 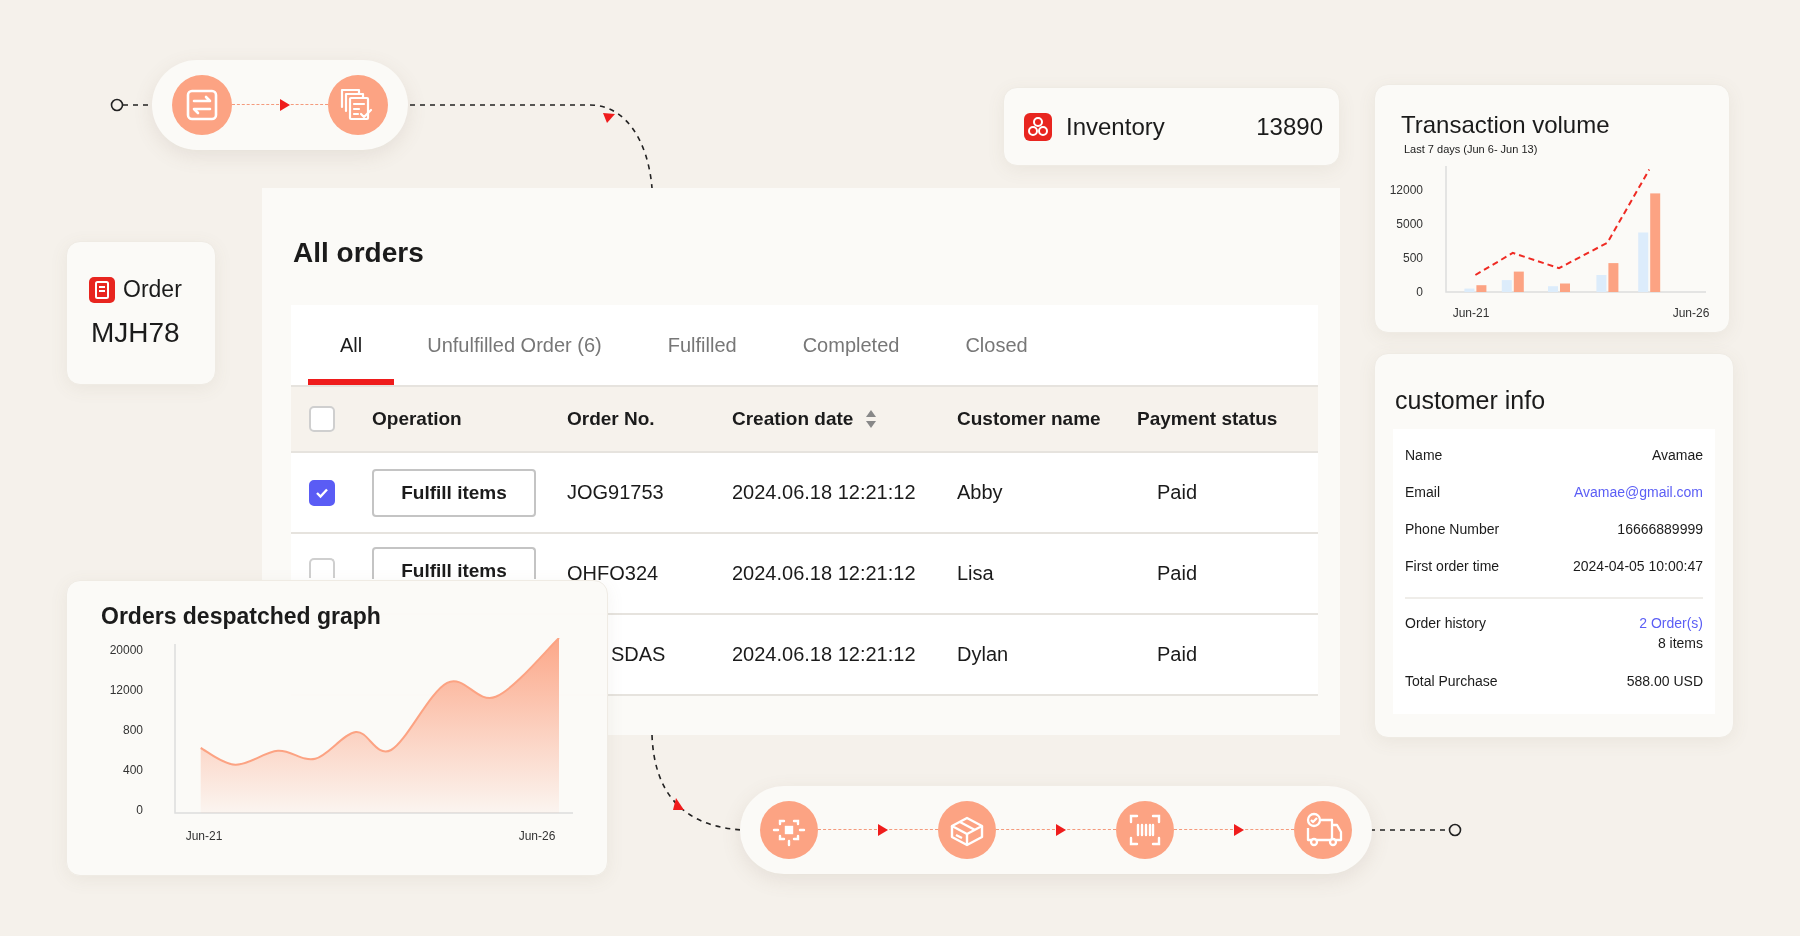 I want to click on sort-icon, so click(x=871, y=419).